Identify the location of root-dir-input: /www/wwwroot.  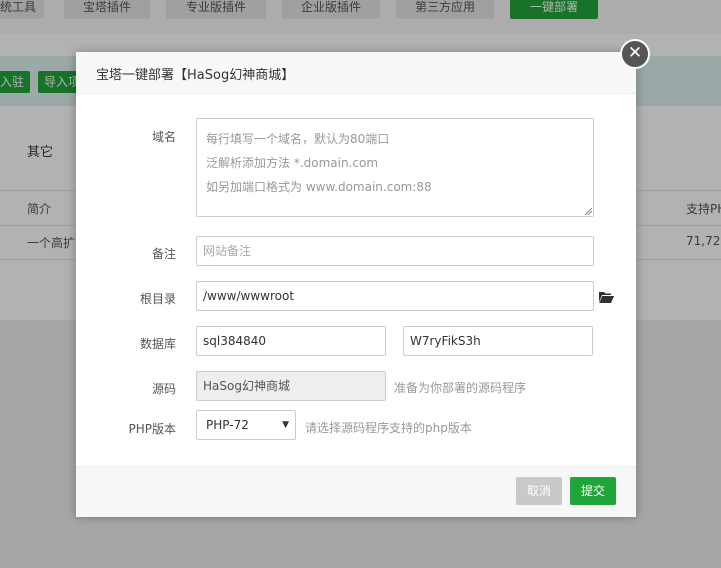
(395, 296).